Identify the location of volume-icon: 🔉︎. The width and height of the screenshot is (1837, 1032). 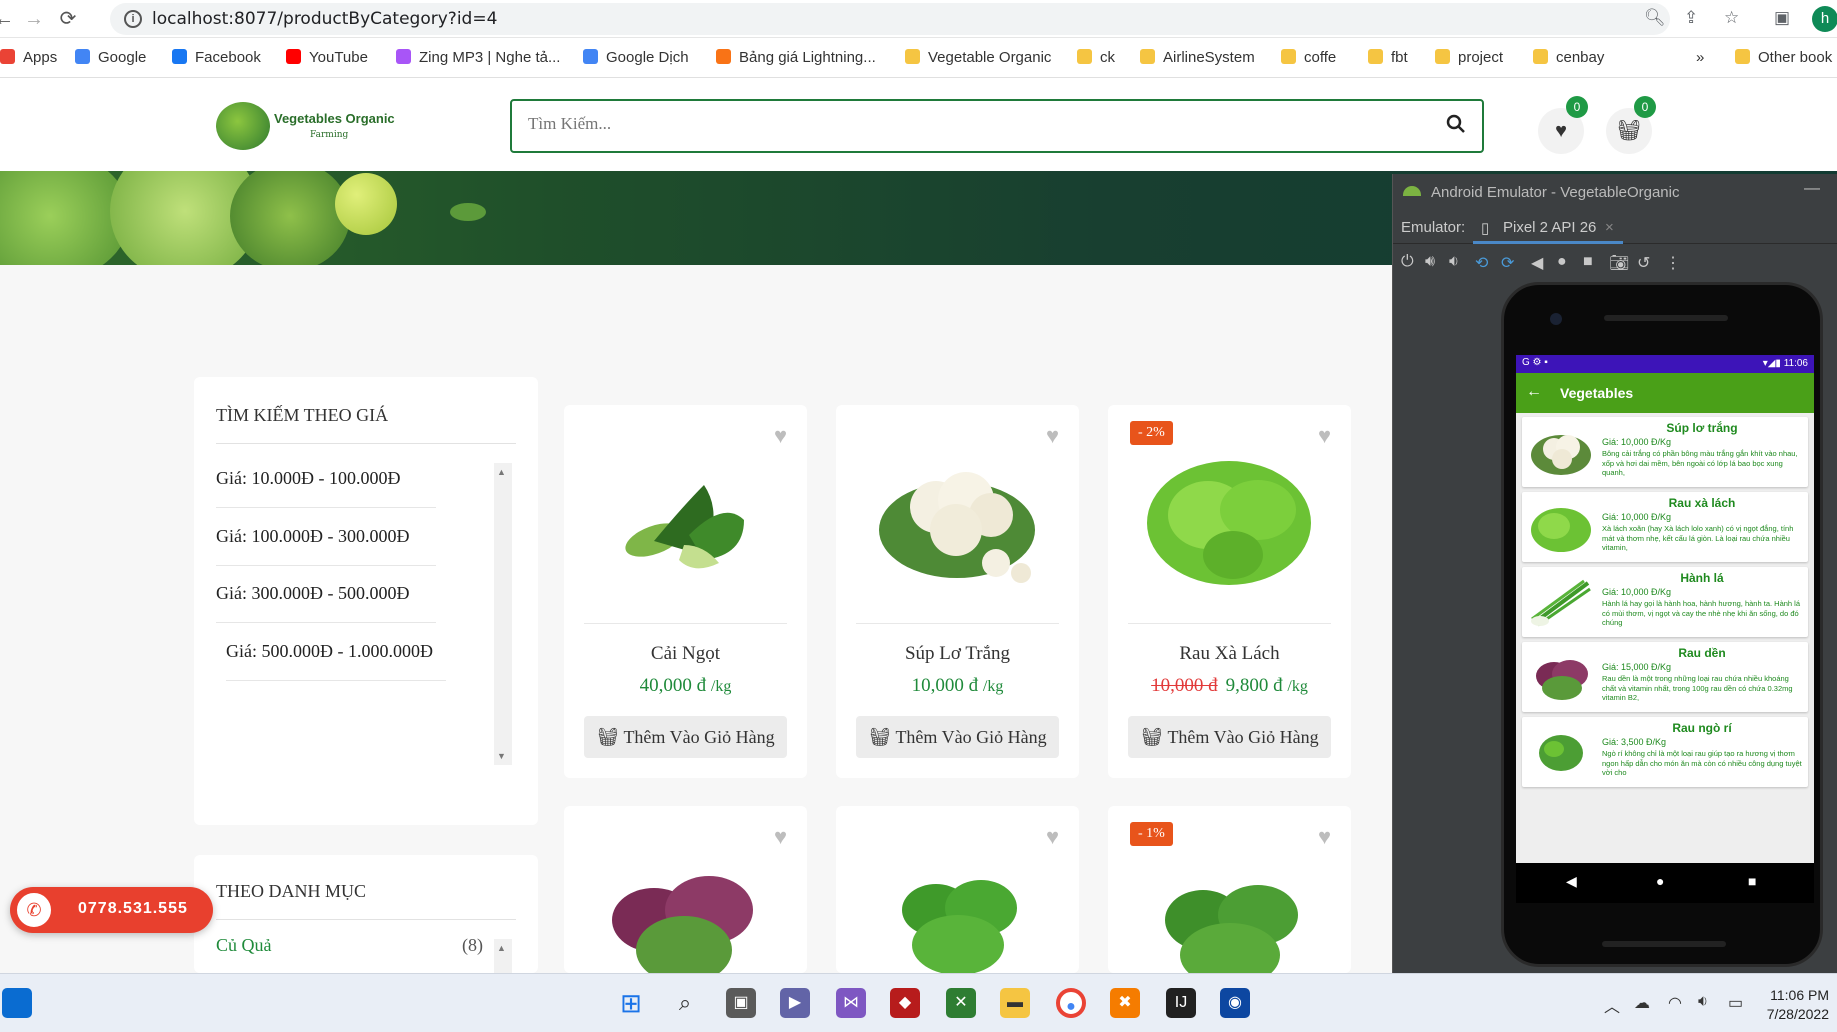
(1703, 1002).